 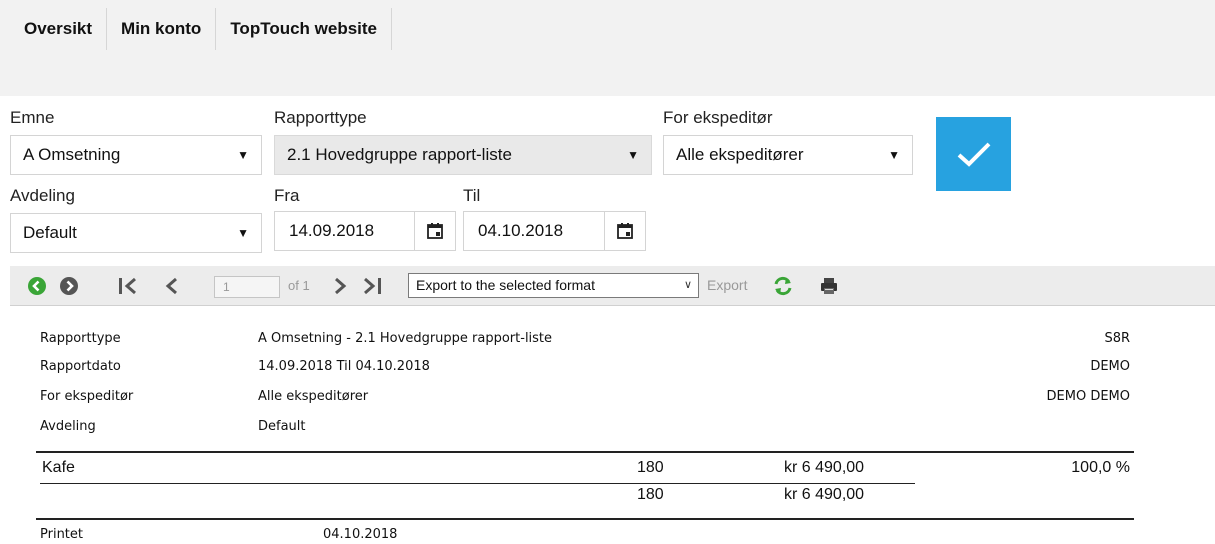 What do you see at coordinates (58, 467) in the screenshot?
I see `row-name: Kafe` at bounding box center [58, 467].